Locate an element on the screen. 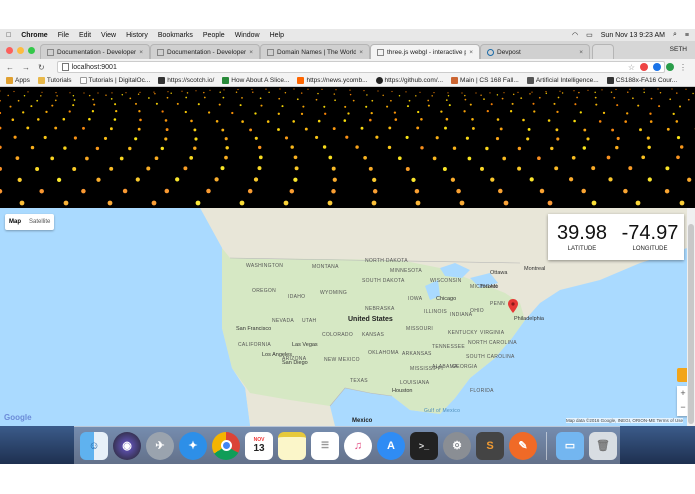  profile-name: SETH is located at coordinates (678, 49).